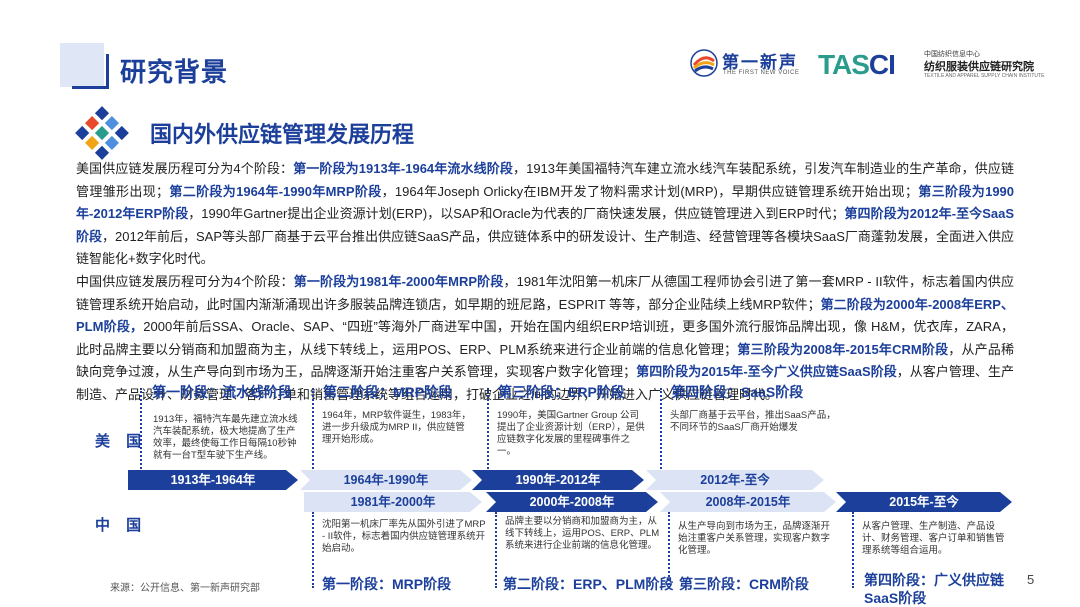 The width and height of the screenshot is (1080, 607). I want to click on china-band-2: 2000年-2008年, so click(572, 502).